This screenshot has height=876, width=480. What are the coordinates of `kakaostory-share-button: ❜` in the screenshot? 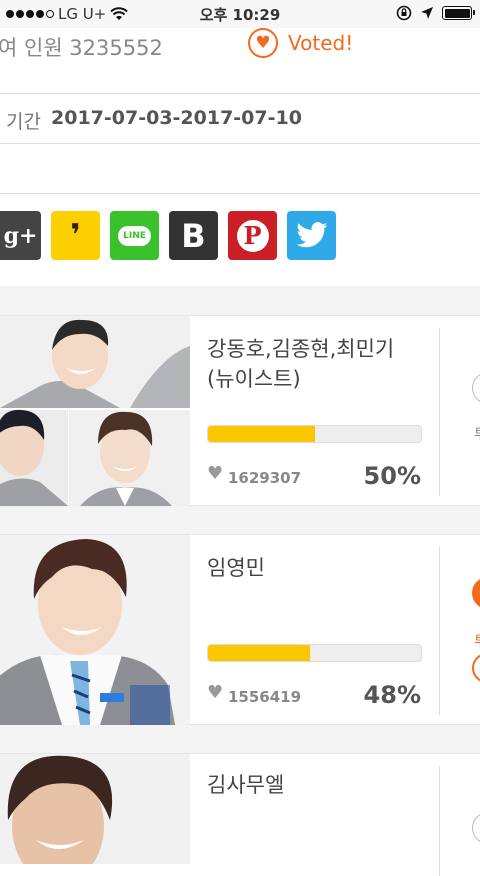 It's located at (75, 235).